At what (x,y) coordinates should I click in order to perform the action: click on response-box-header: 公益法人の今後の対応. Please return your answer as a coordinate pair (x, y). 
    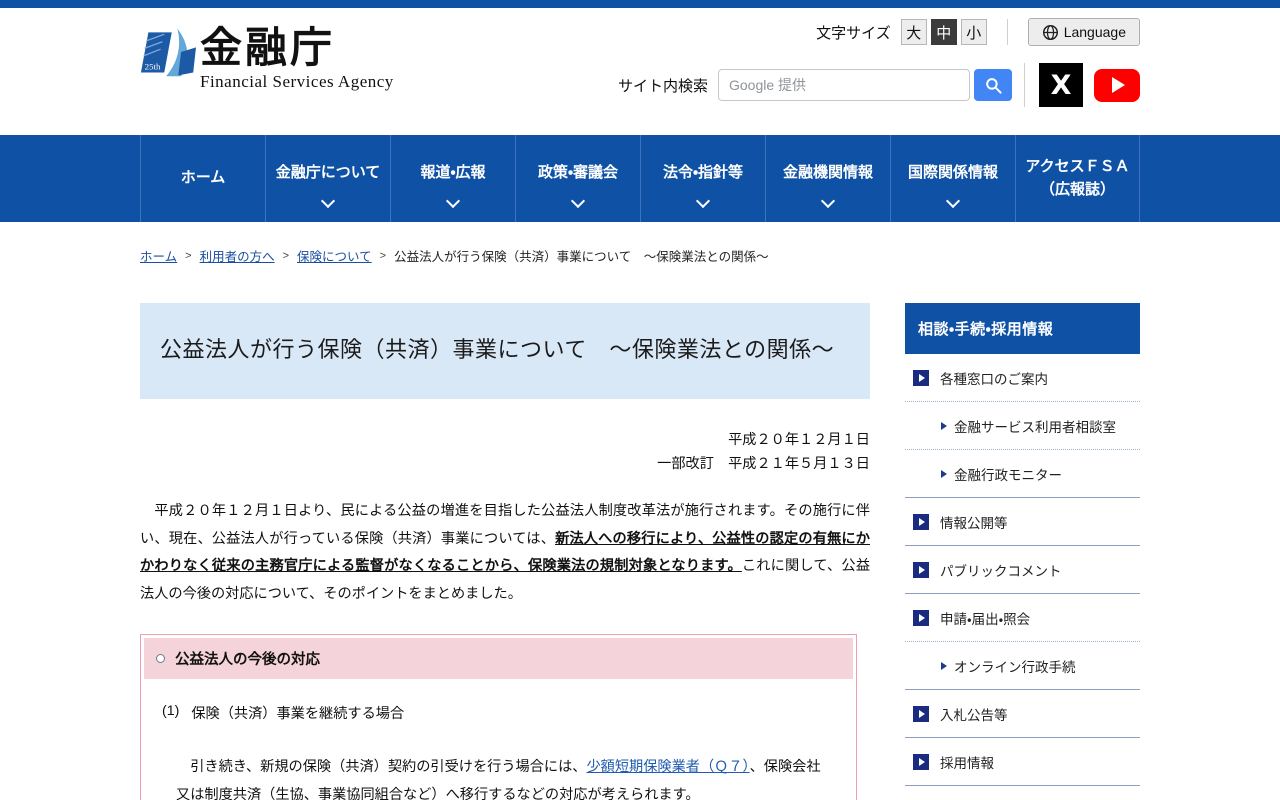
    Looking at the image, I should click on (498, 658).